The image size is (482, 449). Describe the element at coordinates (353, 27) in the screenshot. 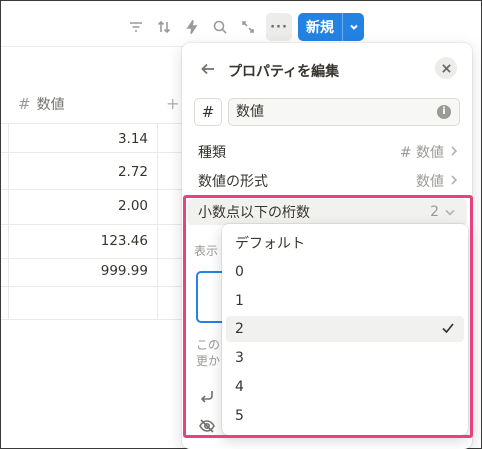

I see `chevron-down-icon` at that location.